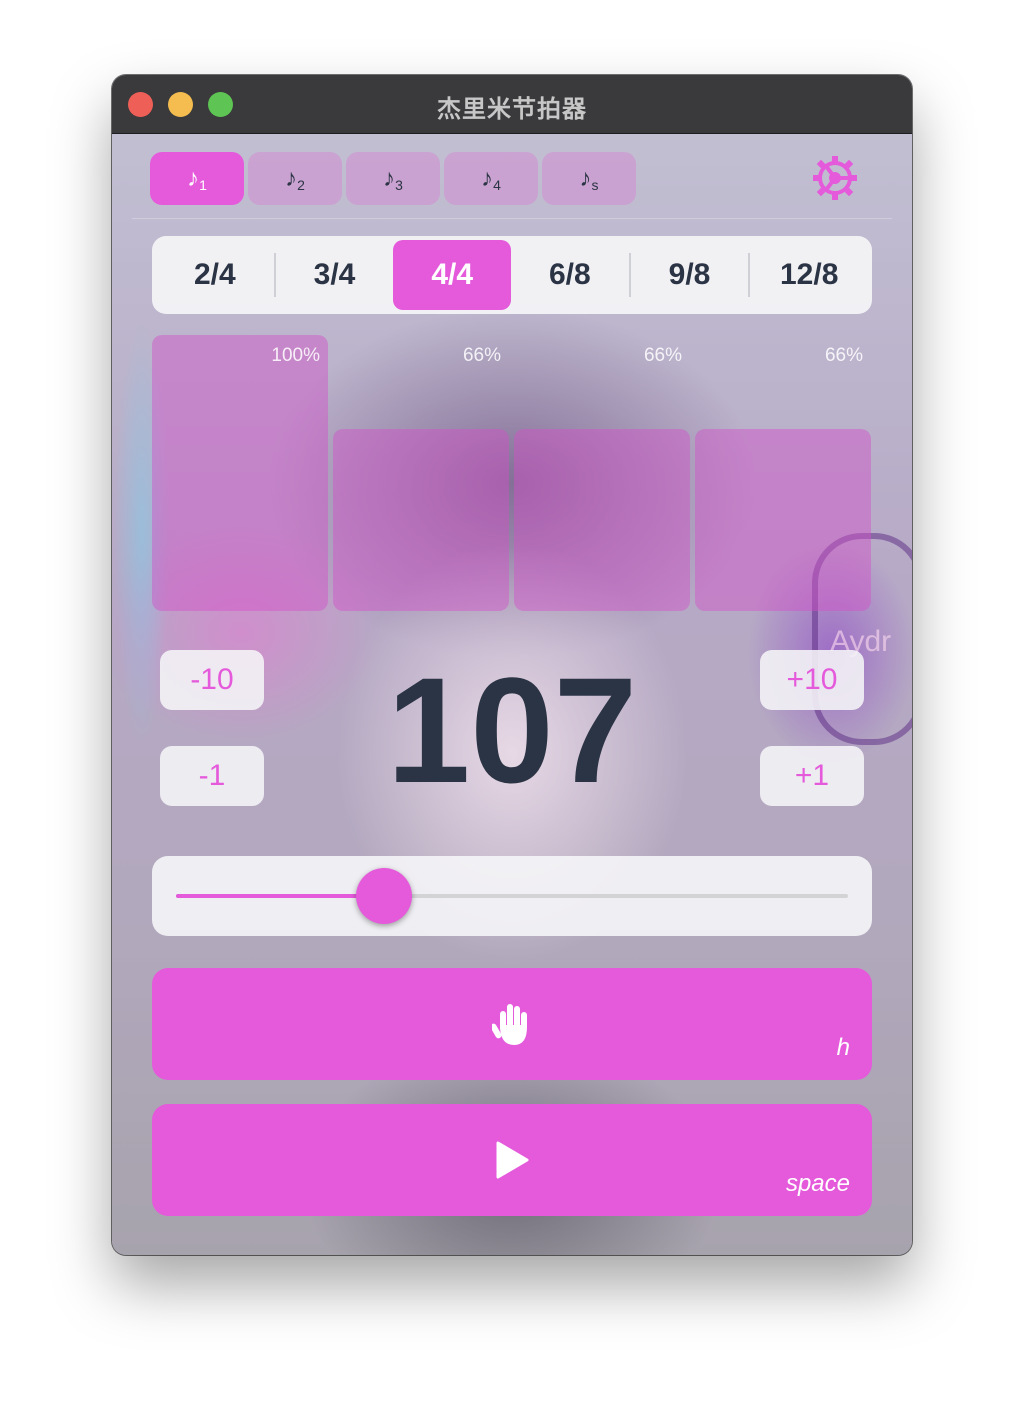 The width and height of the screenshot is (1024, 1404). Describe the element at coordinates (690, 275) in the screenshot. I see `time-signature-9-8: 9/8` at that location.